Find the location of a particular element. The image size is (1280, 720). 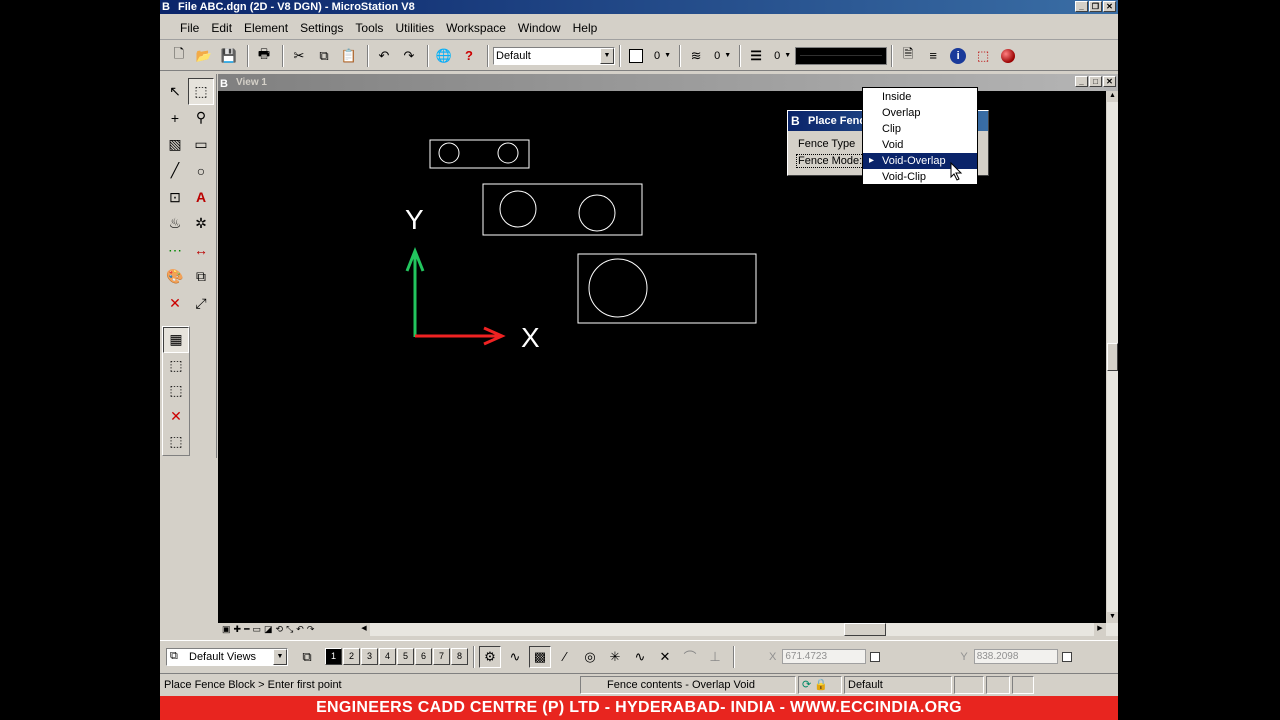

menu-edit: Edit is located at coordinates (221, 28).